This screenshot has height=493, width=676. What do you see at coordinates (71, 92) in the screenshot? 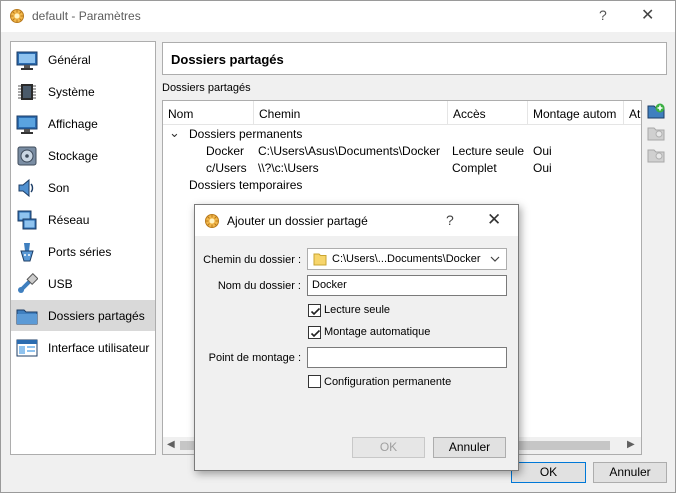
I see `sidebar-item-label: Système` at bounding box center [71, 92].